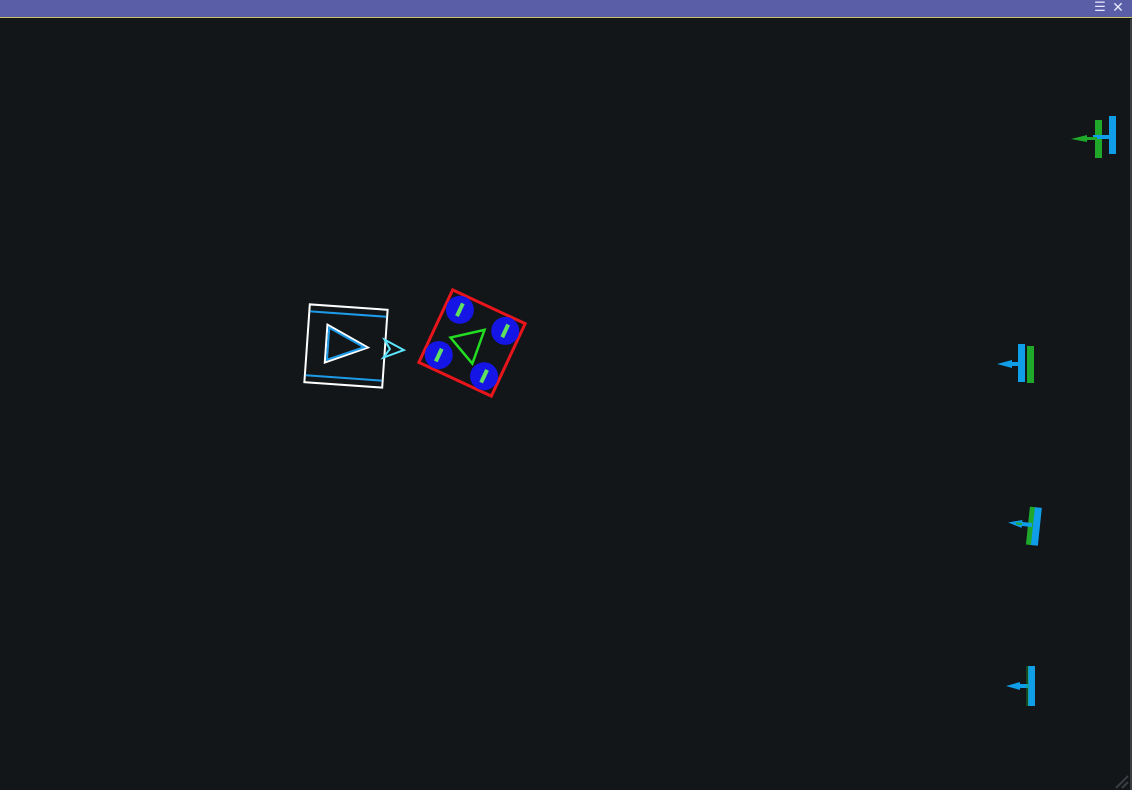 The width and height of the screenshot is (1132, 790). I want to click on player-heading-inner, so click(346, 344).